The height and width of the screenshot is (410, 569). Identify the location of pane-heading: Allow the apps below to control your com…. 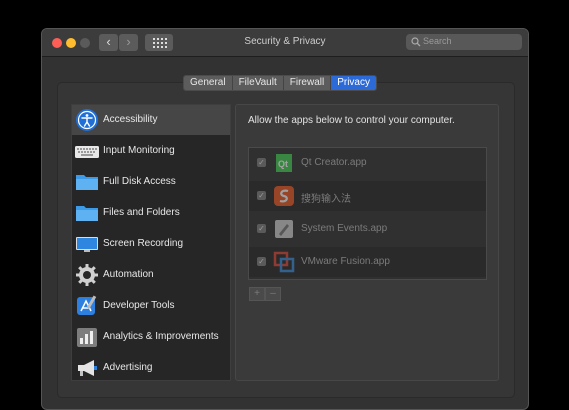
(351, 120).